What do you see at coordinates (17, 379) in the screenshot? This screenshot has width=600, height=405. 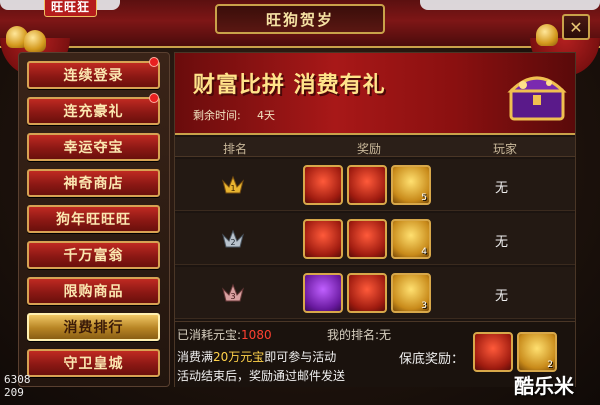 I see `coord-x: 6308` at bounding box center [17, 379].